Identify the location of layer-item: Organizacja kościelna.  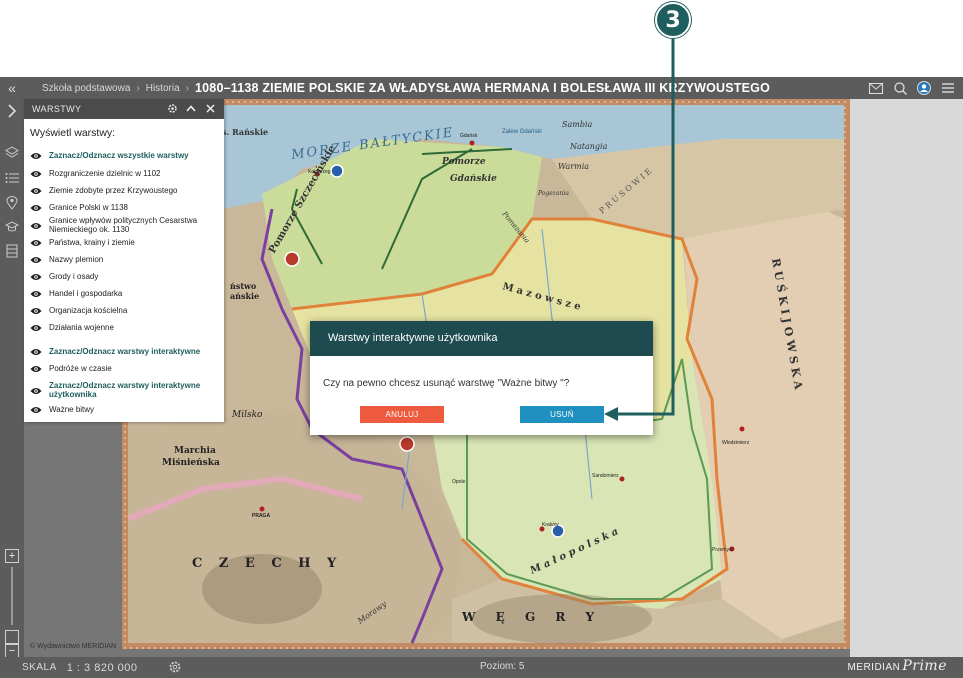
(124, 311).